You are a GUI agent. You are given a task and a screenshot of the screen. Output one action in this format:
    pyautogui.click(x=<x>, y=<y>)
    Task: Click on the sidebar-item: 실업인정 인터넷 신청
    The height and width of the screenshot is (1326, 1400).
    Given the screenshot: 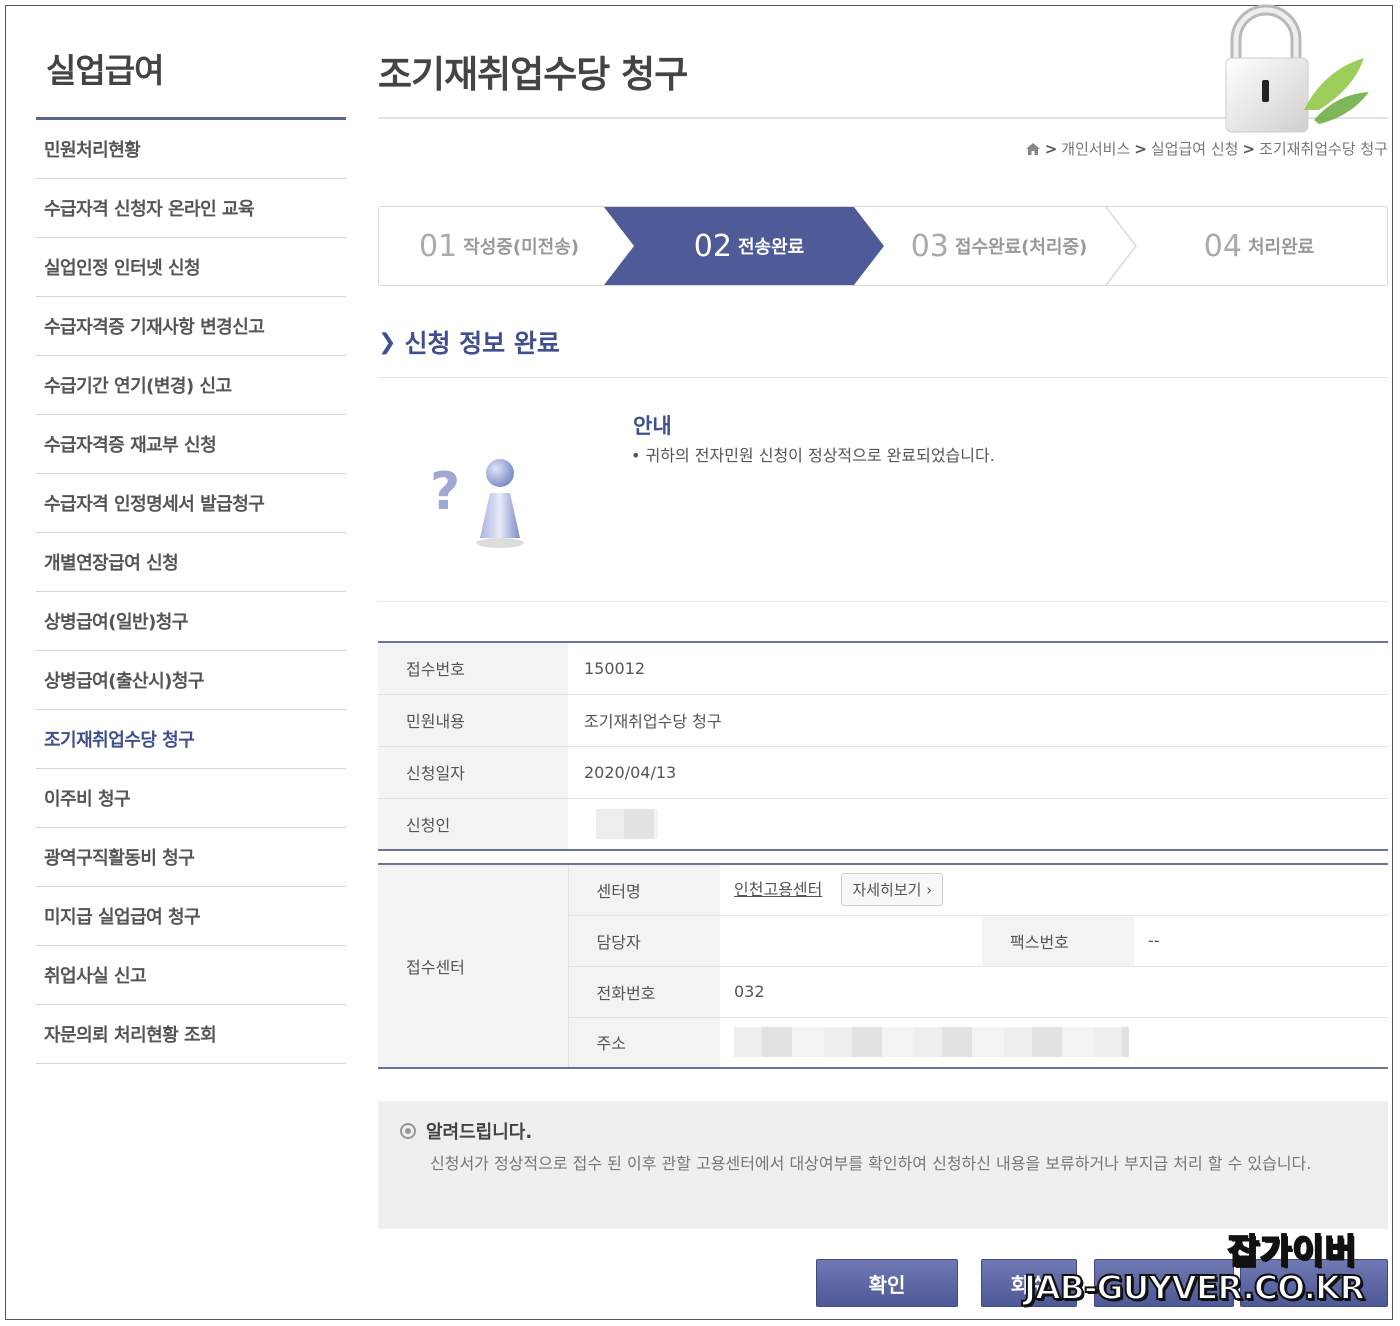 What is the action you would take?
    pyautogui.click(x=191, y=267)
    